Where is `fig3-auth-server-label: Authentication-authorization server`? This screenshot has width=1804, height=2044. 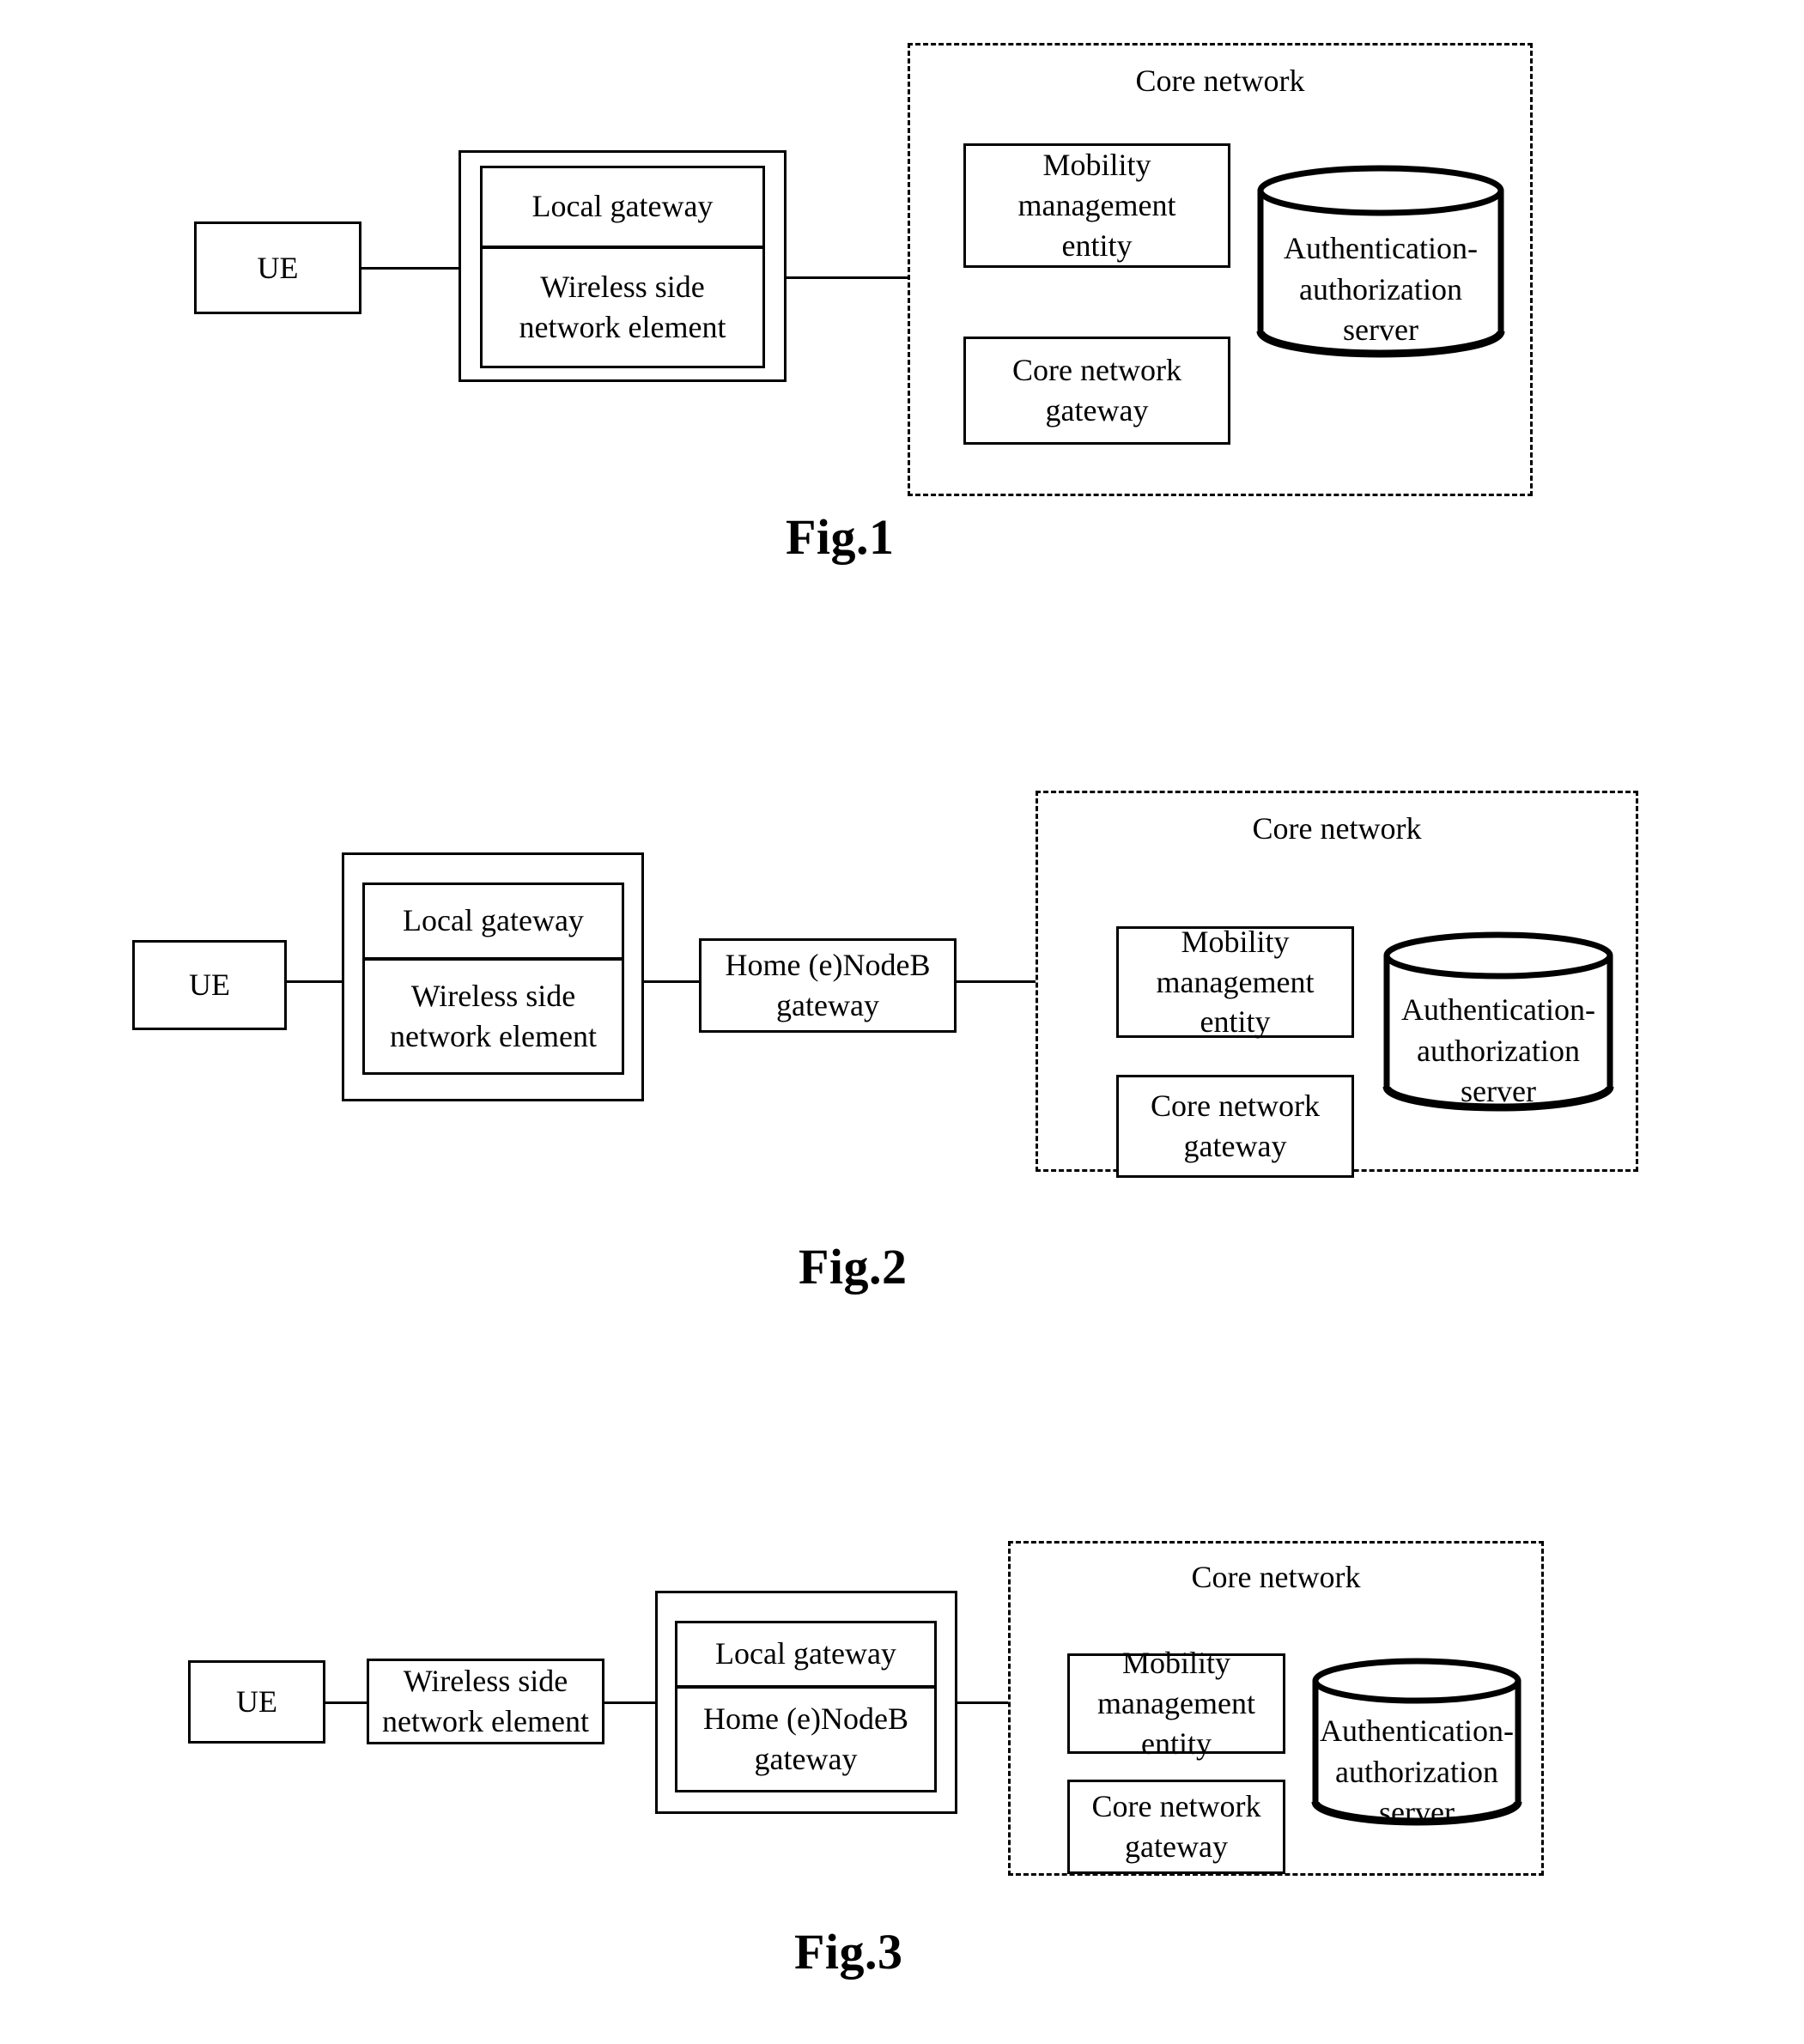
fig3-auth-server-label: Authentication-authorization server is located at coordinates (1417, 1771).